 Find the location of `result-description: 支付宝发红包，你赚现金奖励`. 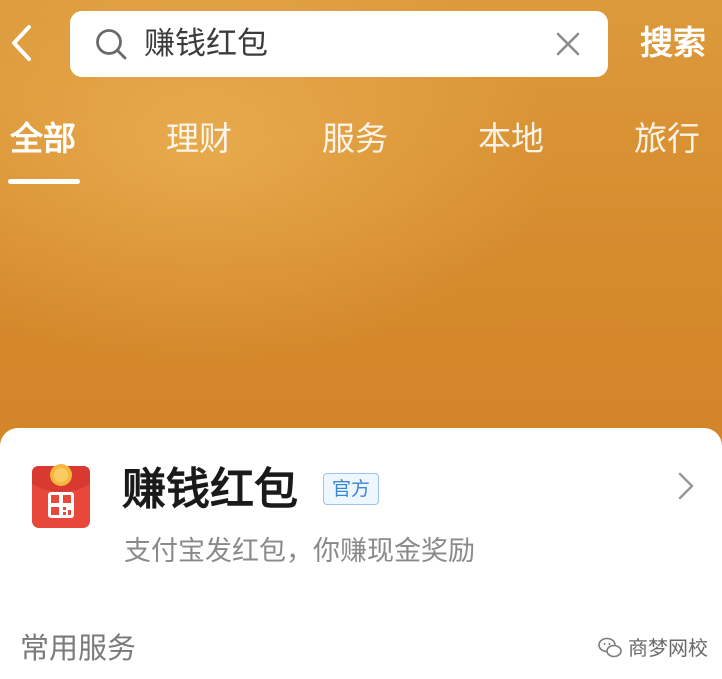

result-description: 支付宝发红包，你赚现金奖励 is located at coordinates (299, 551).